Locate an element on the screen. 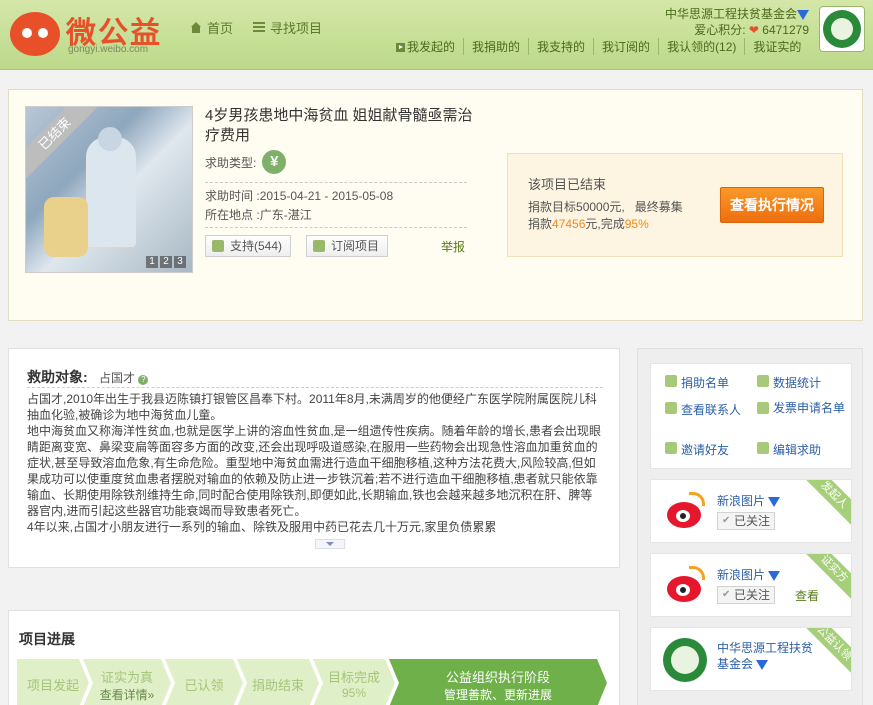  photo-pager: 1 2 3 is located at coordinates (166, 262).